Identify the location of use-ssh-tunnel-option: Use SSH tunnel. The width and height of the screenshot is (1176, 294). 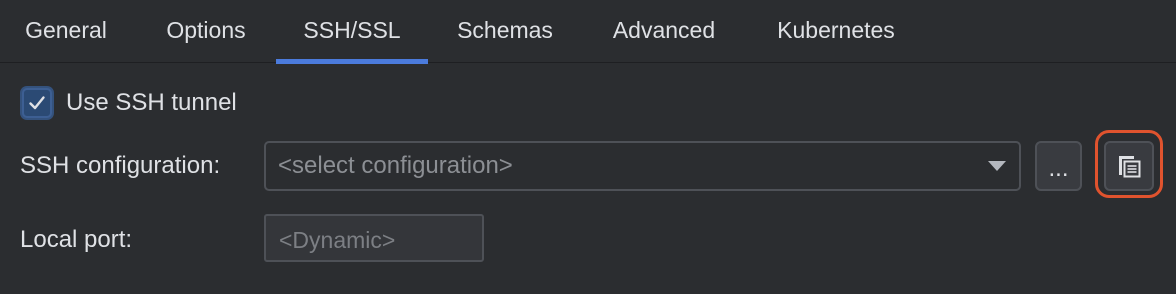
(129, 103).